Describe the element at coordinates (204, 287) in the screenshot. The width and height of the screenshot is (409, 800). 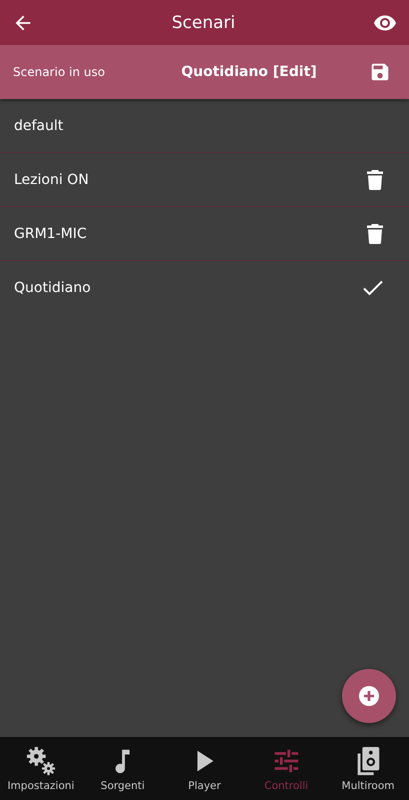
I see `scenario-item: Quotidiano` at that location.